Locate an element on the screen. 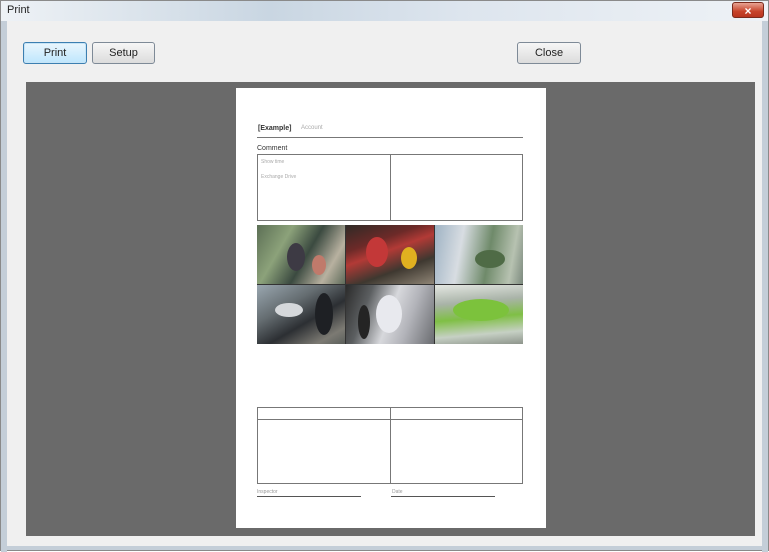 This screenshot has height=552, width=769. header-divider is located at coordinates (390, 137).